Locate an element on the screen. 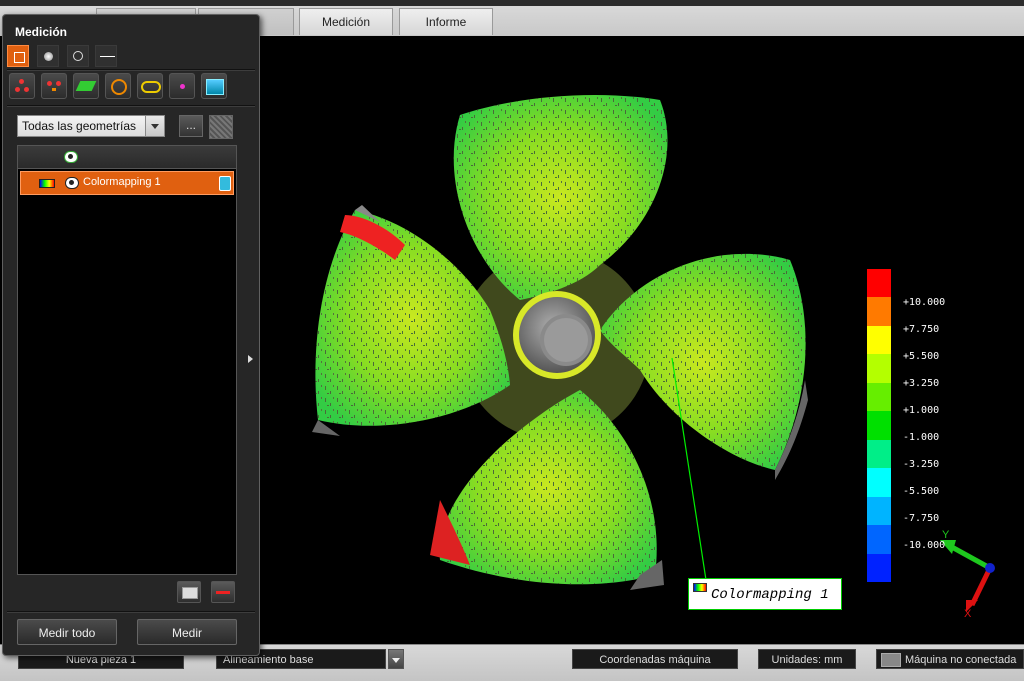 Image resolution: width=1024 pixels, height=681 pixels. axis-triad is located at coordinates (967, 576).